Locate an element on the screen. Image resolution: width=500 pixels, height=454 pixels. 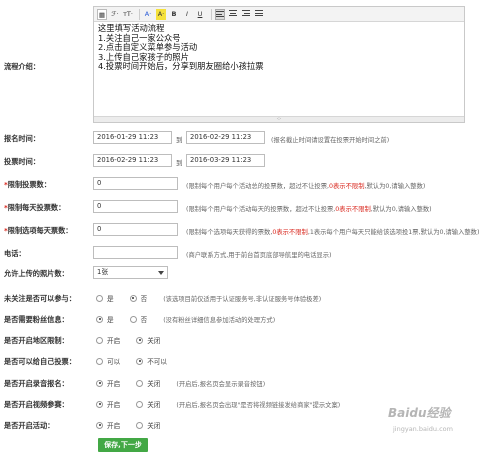
phone-label: 电话： is located at coordinates (15, 253).